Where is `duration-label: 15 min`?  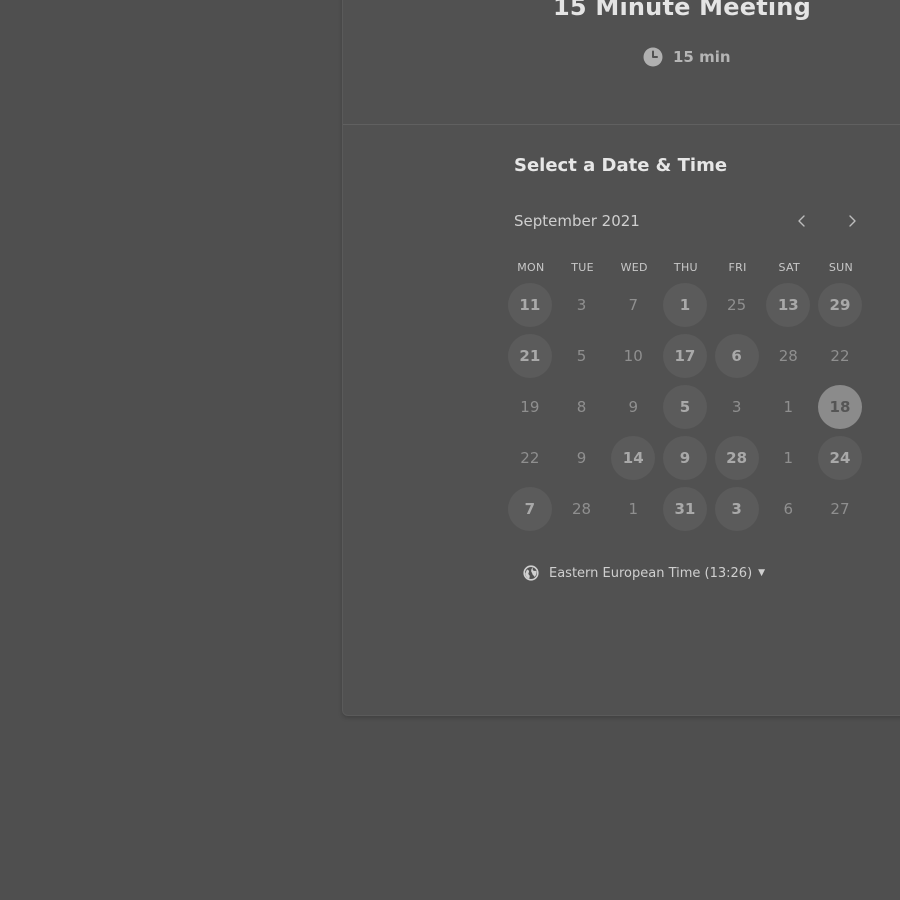
duration-label: 15 min is located at coordinates (702, 57).